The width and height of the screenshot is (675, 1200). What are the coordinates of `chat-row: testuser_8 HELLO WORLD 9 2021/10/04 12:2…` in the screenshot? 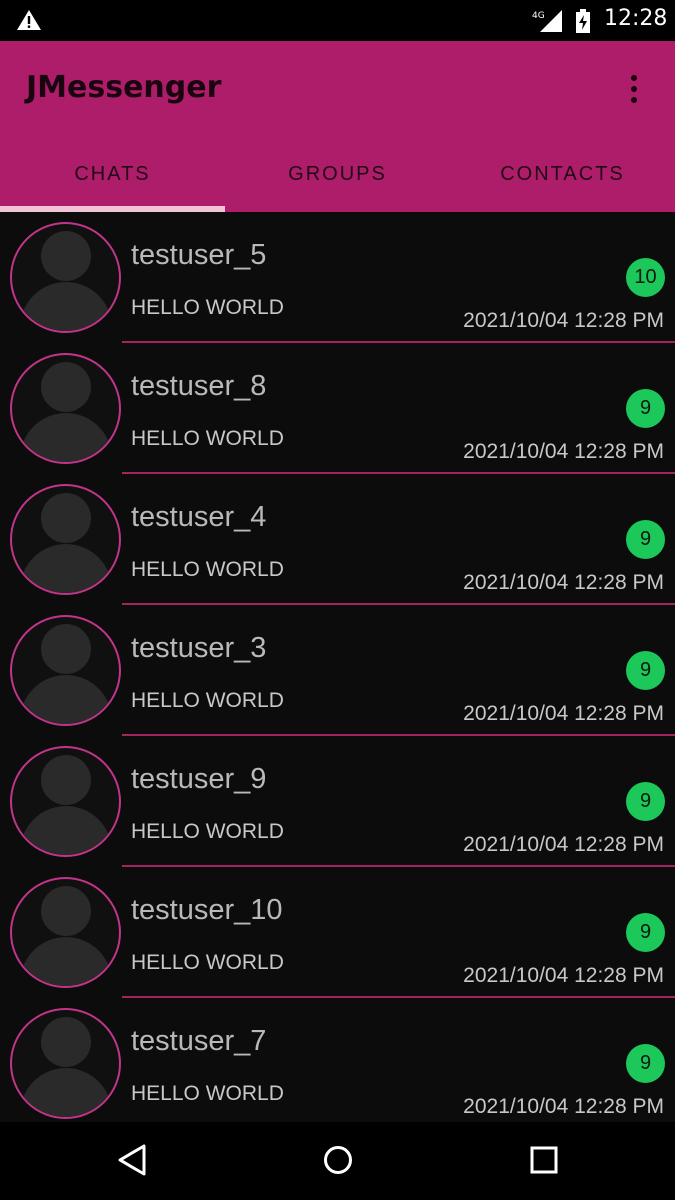 It's located at (337, 408).